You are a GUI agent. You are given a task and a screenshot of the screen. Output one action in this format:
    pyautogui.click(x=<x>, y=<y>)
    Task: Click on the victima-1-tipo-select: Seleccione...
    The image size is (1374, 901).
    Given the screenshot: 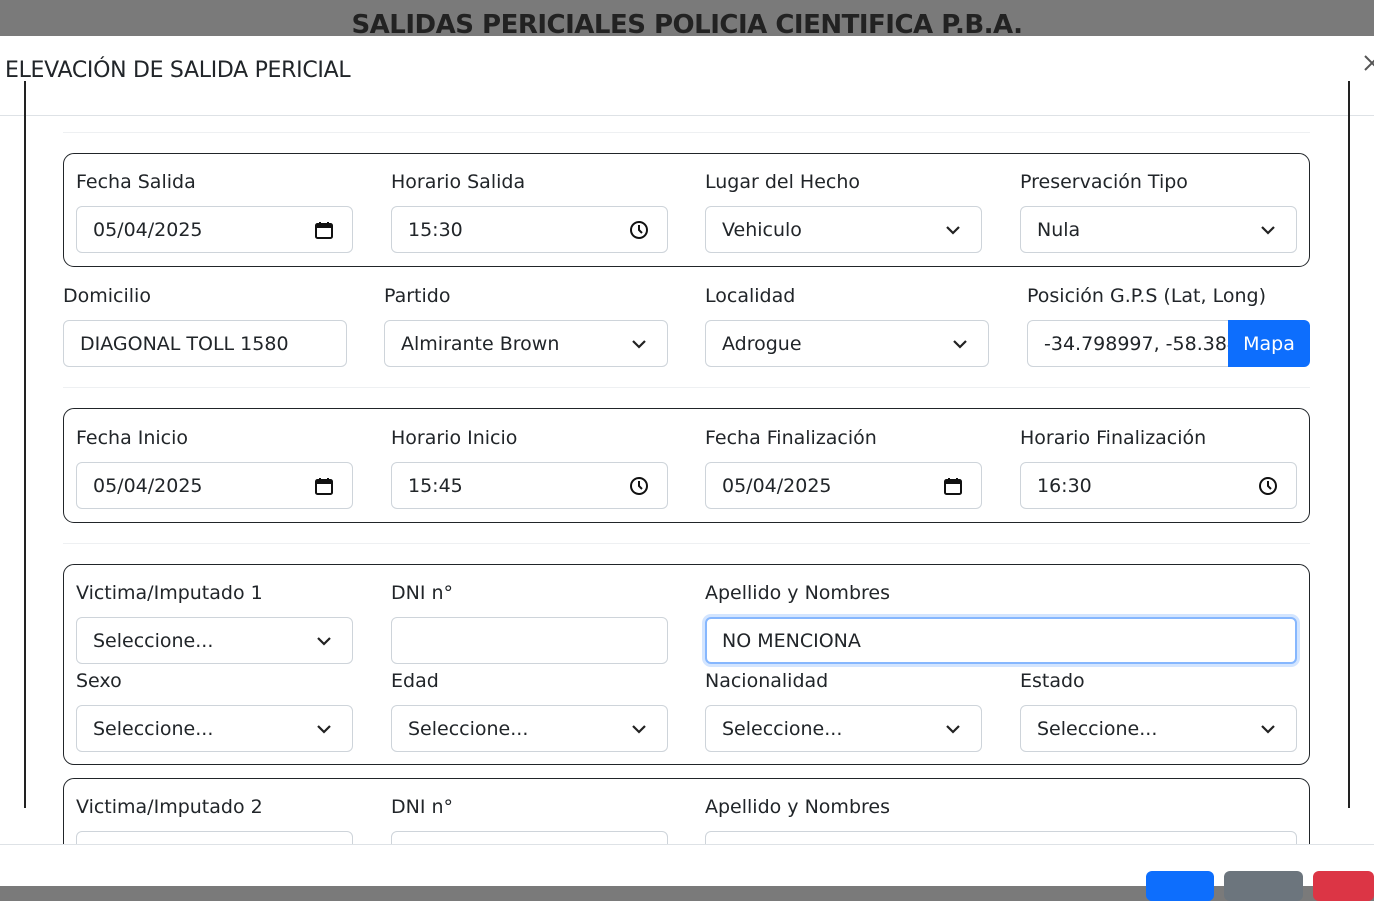 What is the action you would take?
    pyautogui.click(x=214, y=640)
    